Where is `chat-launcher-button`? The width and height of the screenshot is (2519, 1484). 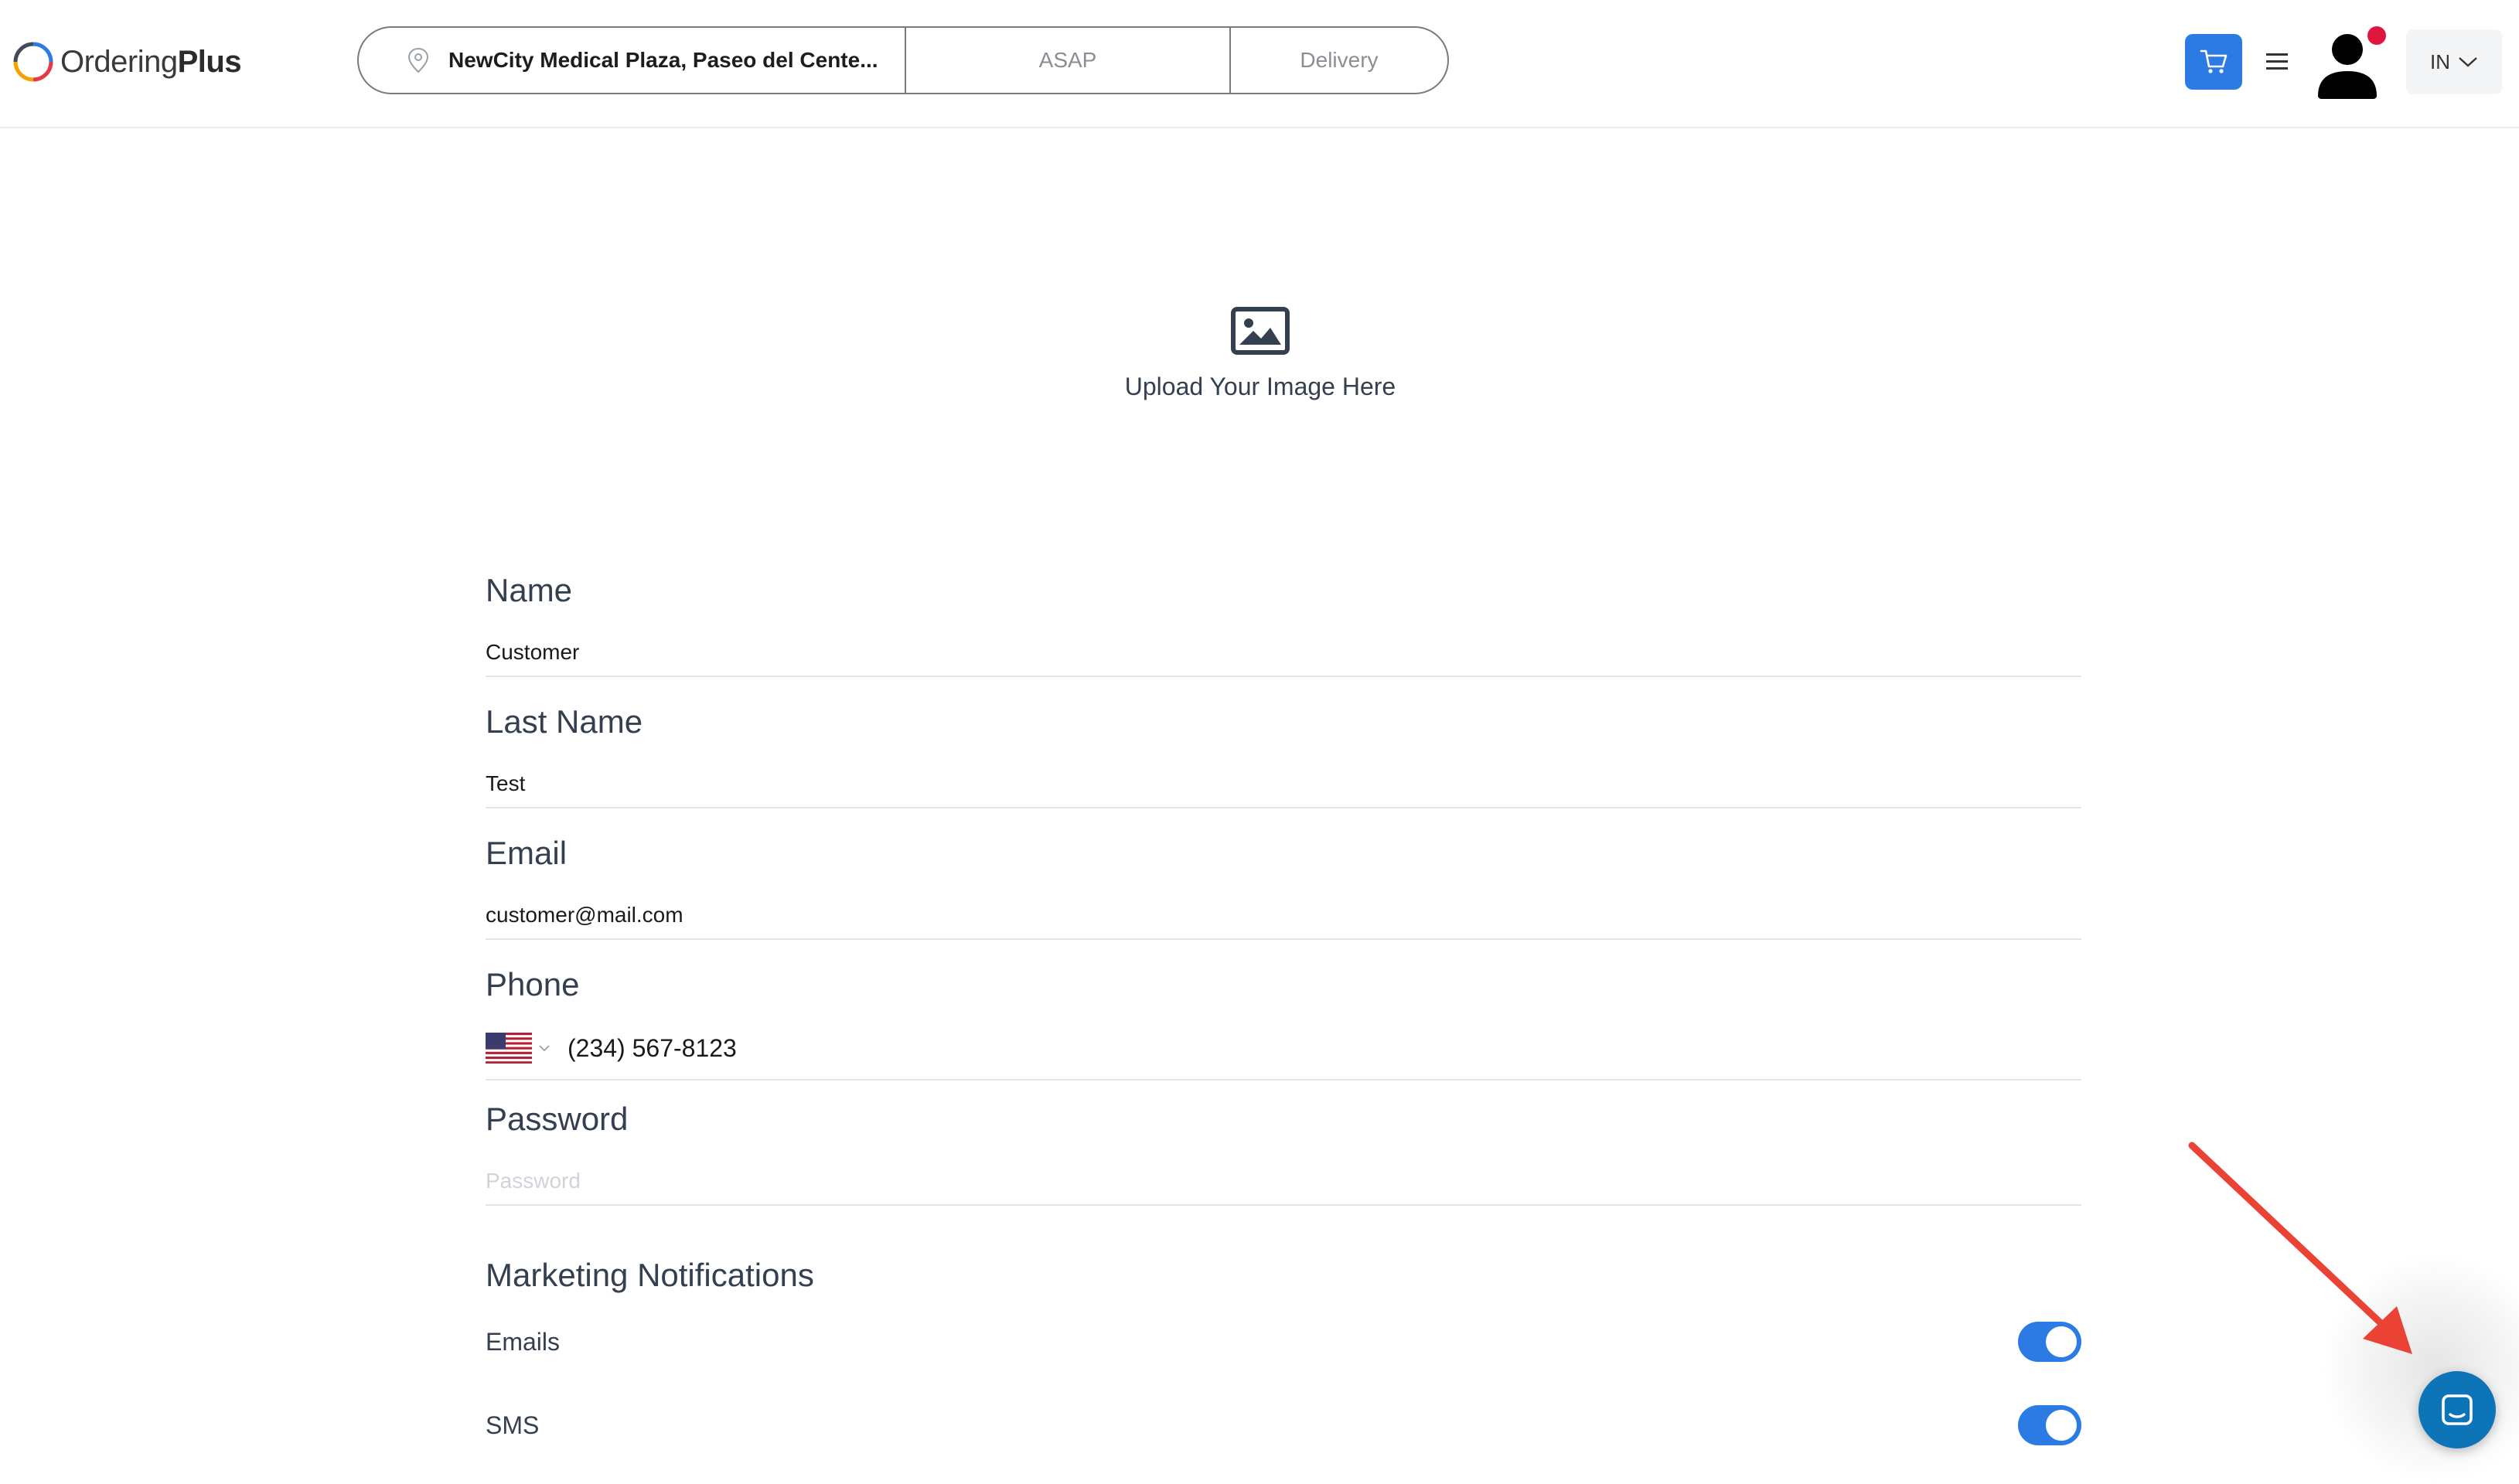
chat-launcher-button is located at coordinates (2457, 1409).